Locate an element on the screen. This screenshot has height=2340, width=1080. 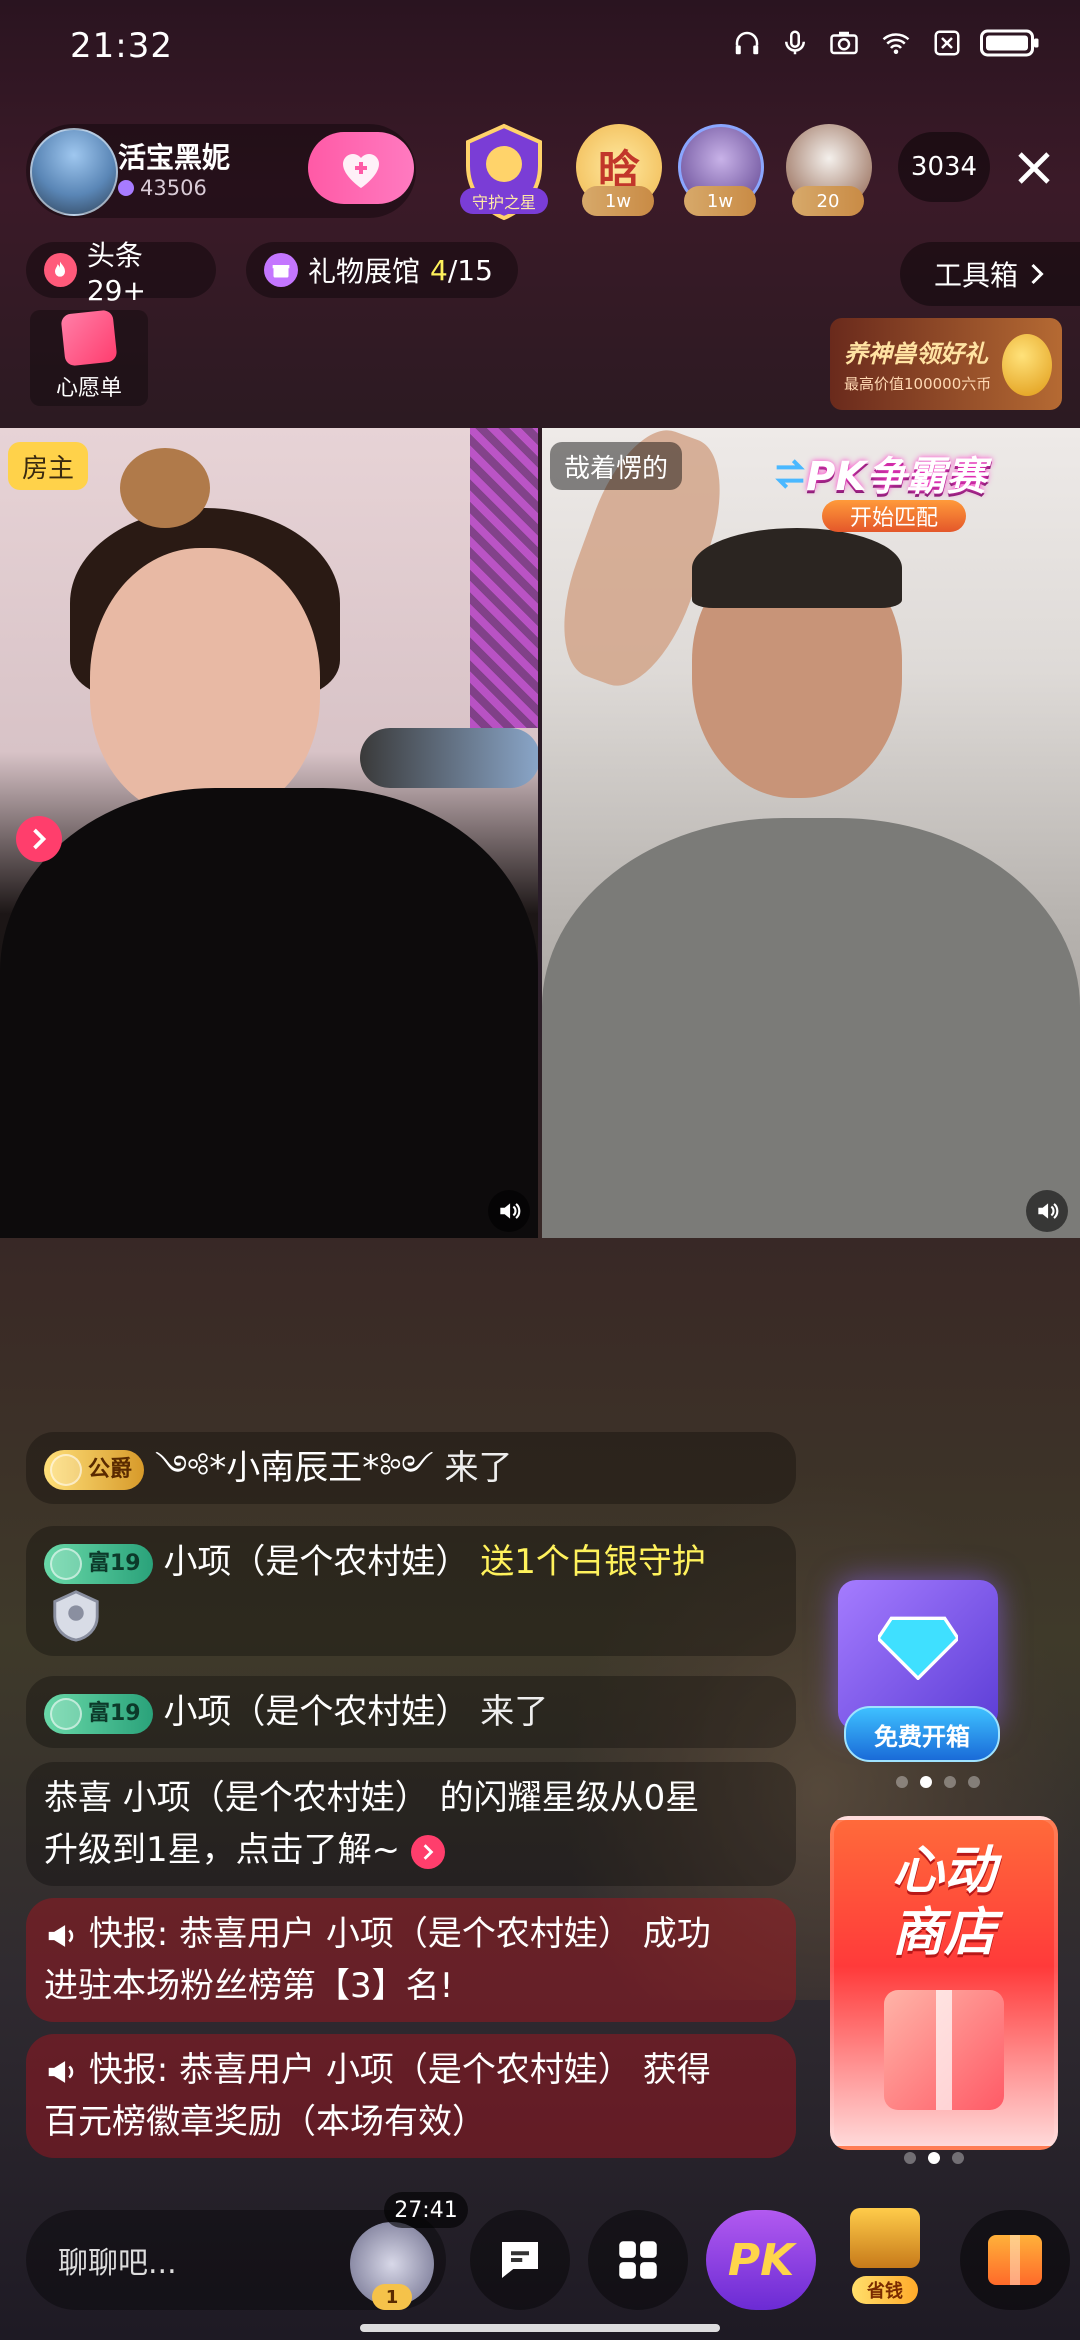
headline-label: 头条29+ is located at coordinates (116, 272).